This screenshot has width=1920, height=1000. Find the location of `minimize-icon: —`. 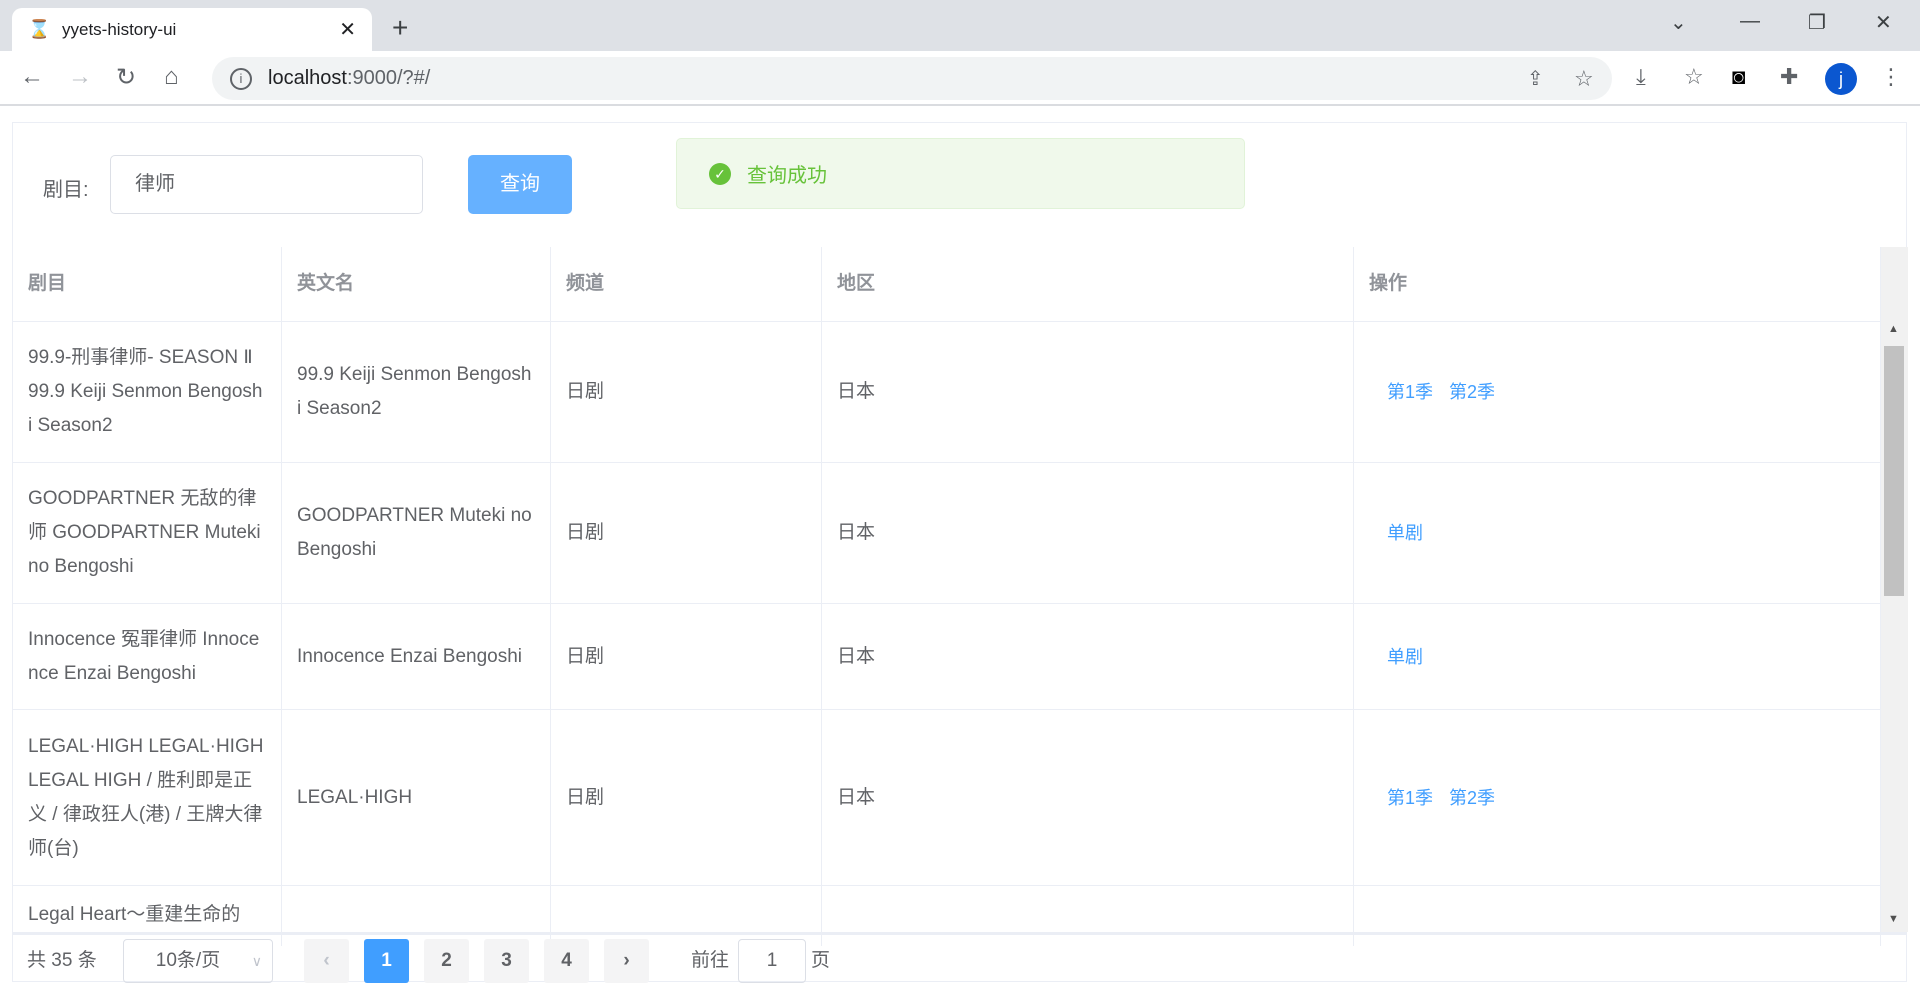

minimize-icon: — is located at coordinates (1750, 21).